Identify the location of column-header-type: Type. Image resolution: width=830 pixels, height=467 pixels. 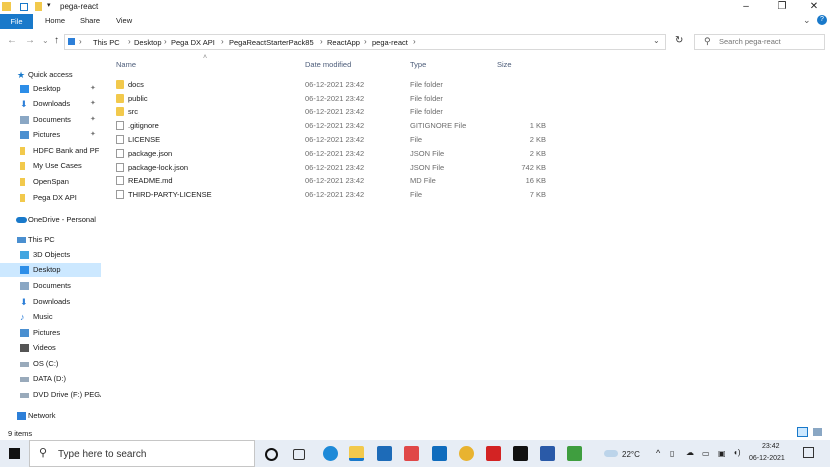
(418, 64).